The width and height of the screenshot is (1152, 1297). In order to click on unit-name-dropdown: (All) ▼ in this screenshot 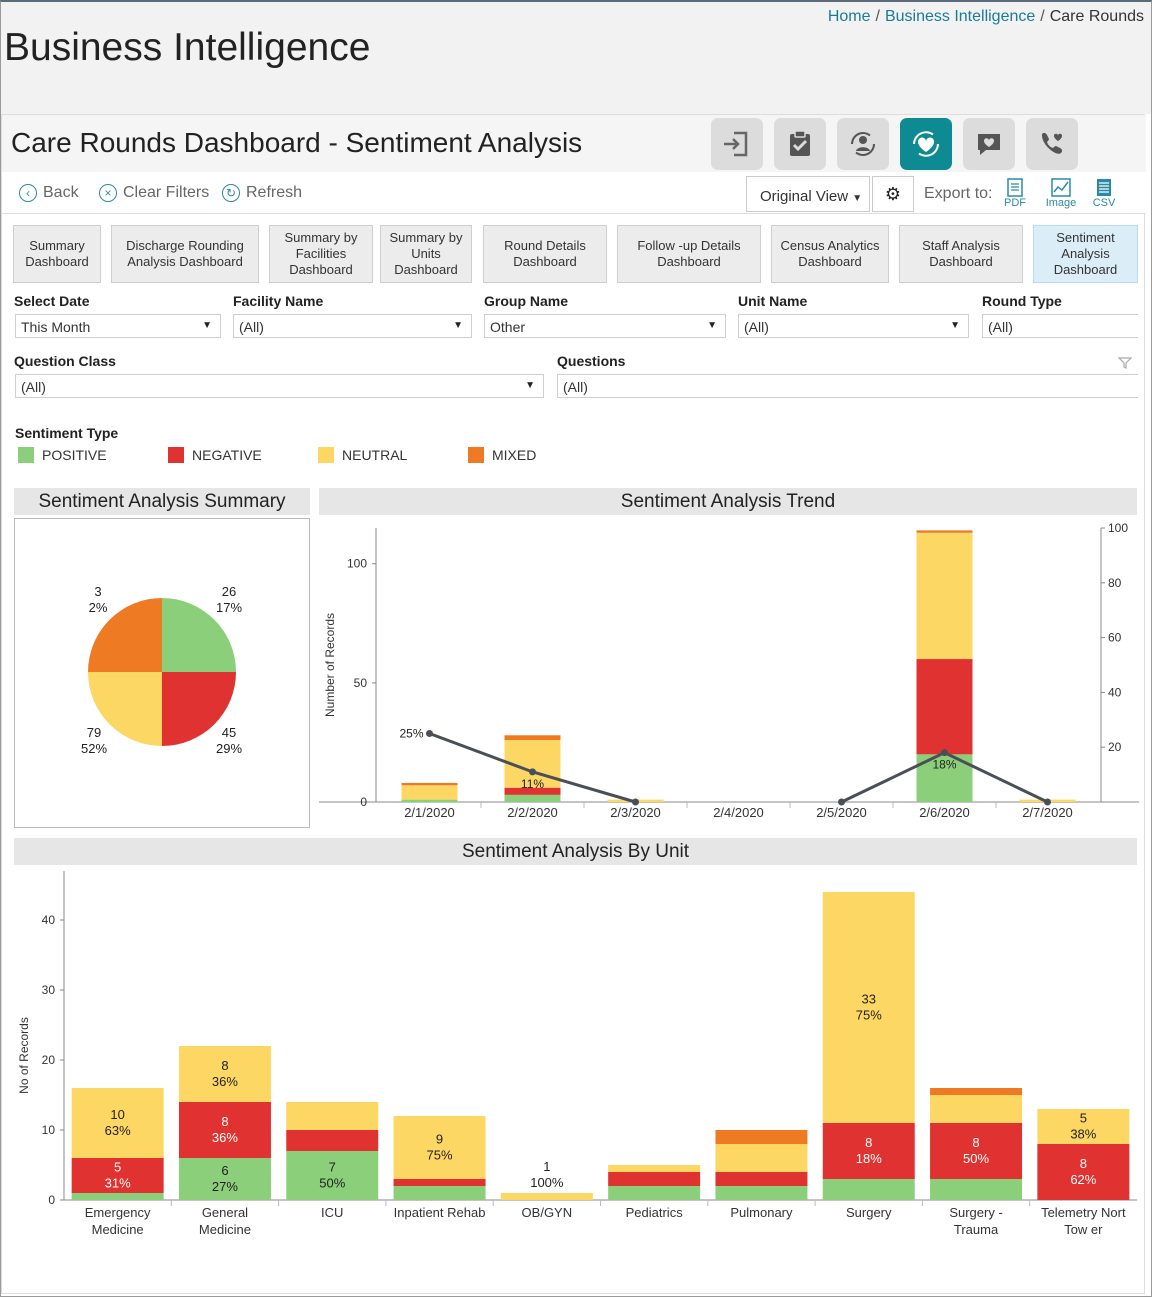, I will do `click(853, 326)`.